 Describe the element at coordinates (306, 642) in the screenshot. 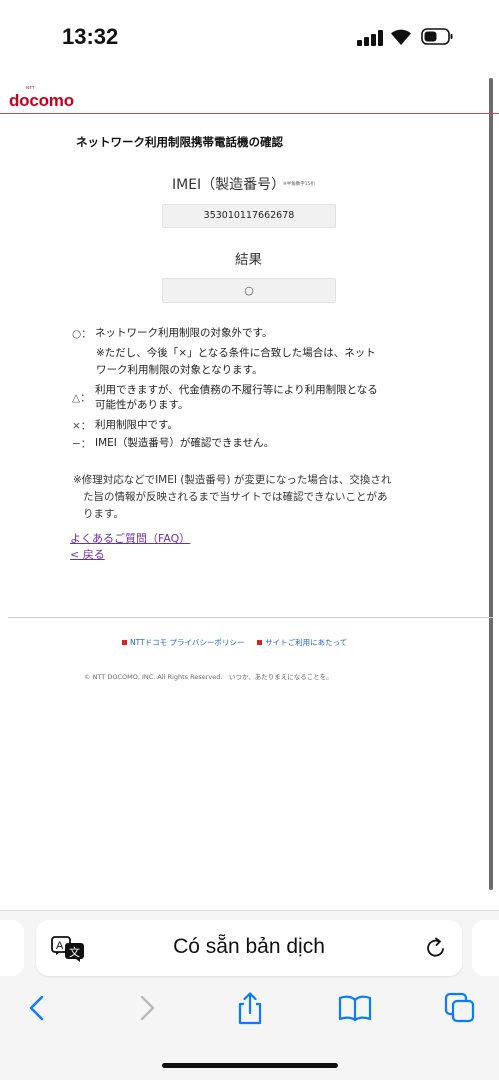

I see `site-terms-link: サイトご利用にあたって` at that location.